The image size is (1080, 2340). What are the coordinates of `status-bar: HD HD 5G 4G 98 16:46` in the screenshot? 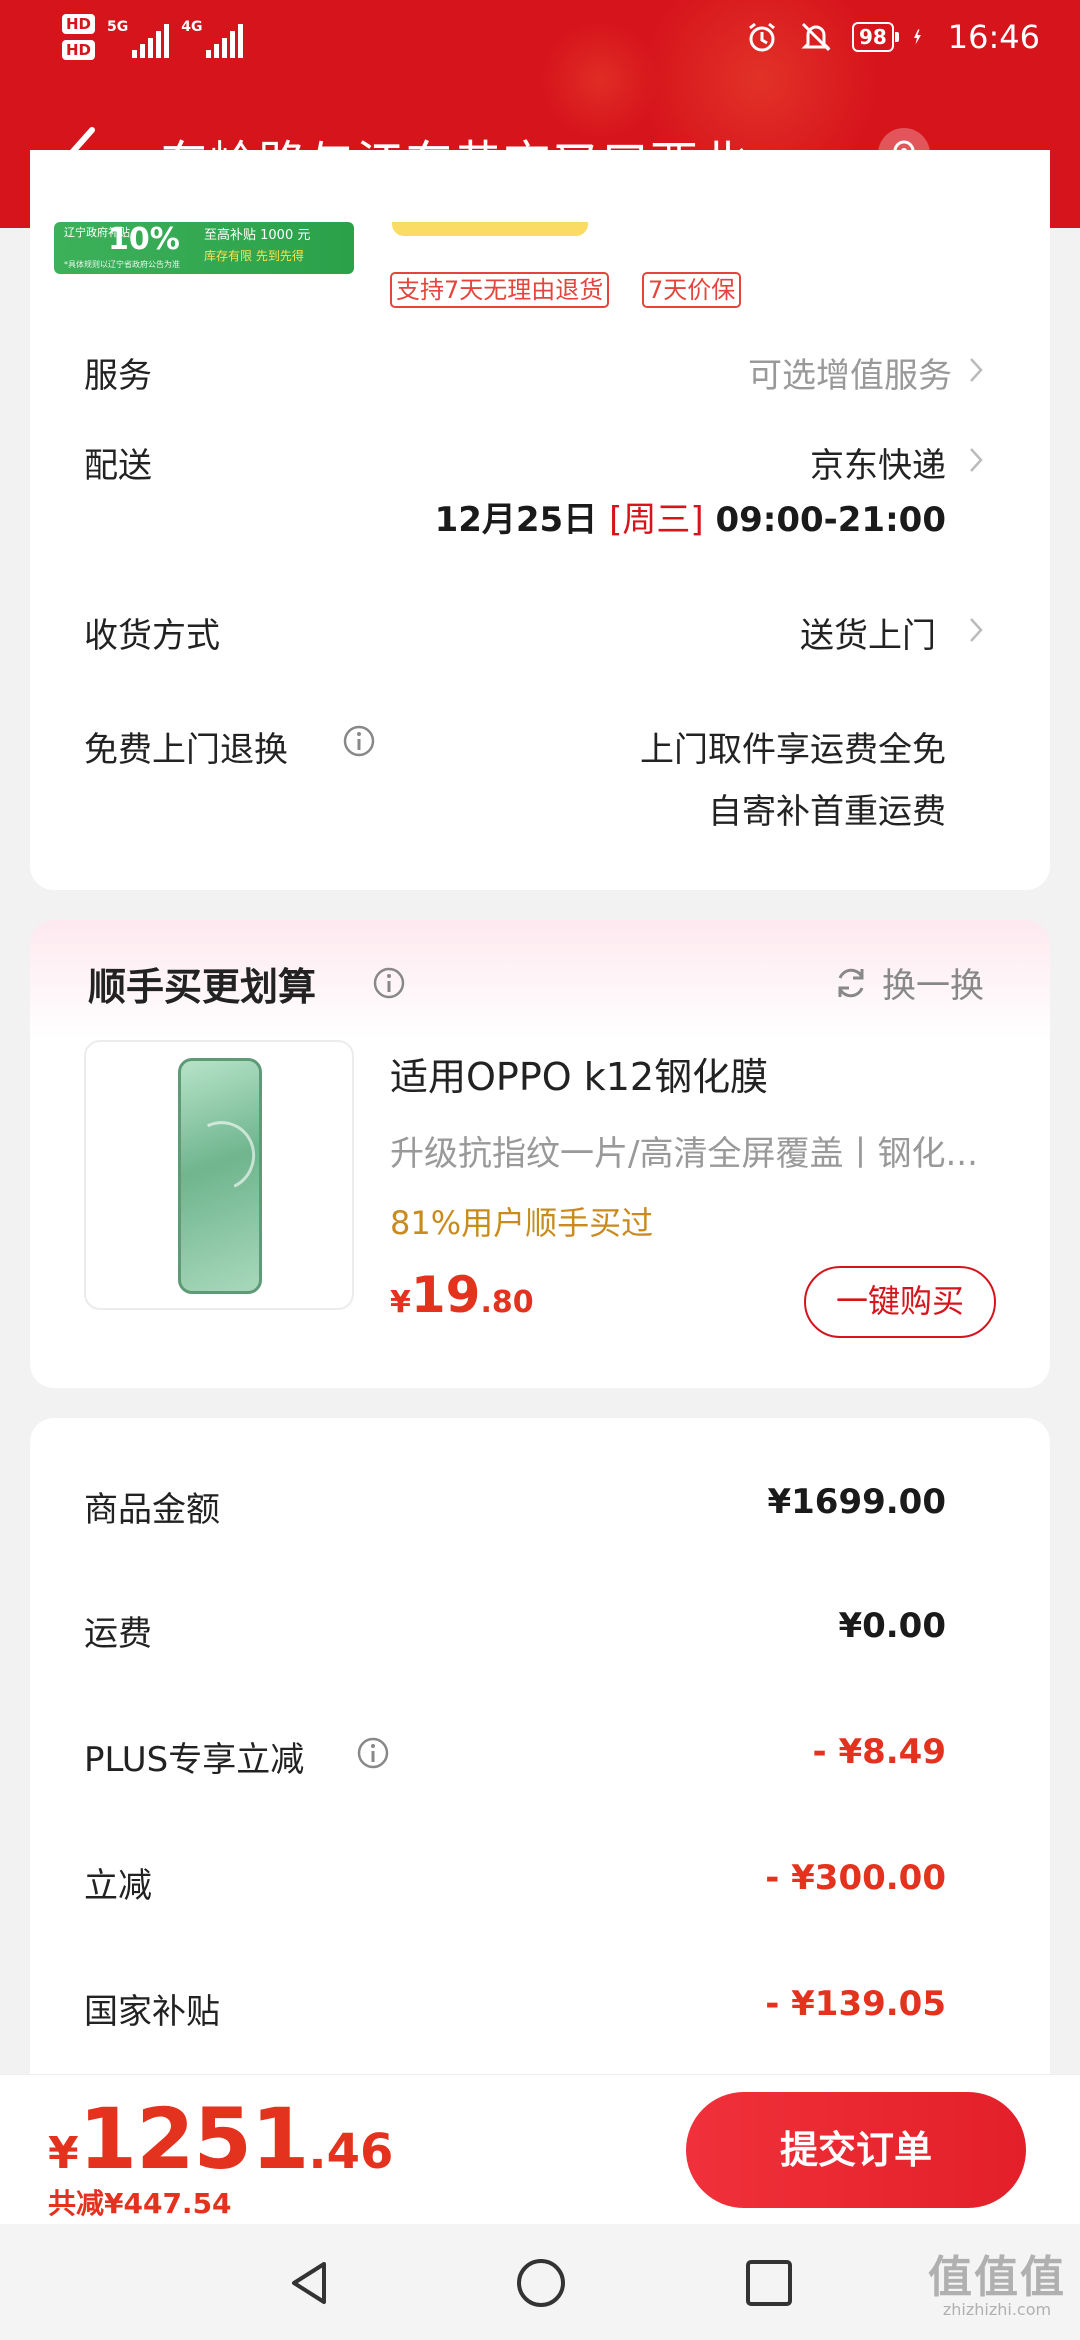 It's located at (540, 42).